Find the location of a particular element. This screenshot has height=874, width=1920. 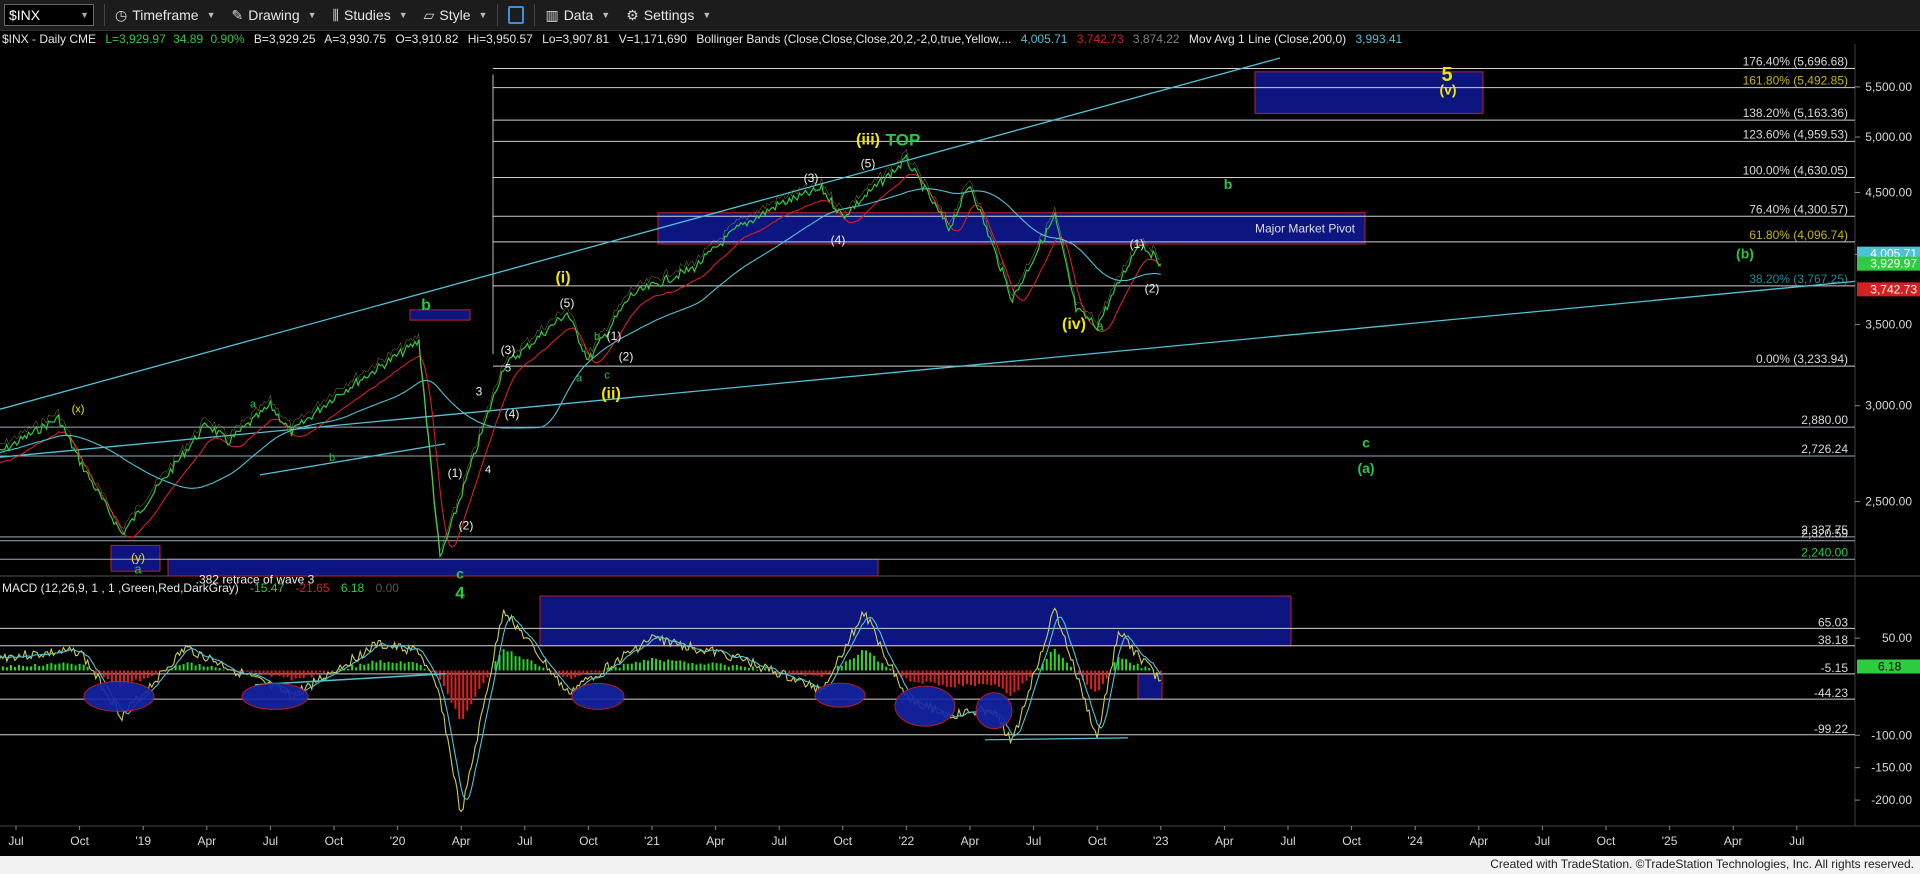

wave-c-label: c is located at coordinates (460, 573).